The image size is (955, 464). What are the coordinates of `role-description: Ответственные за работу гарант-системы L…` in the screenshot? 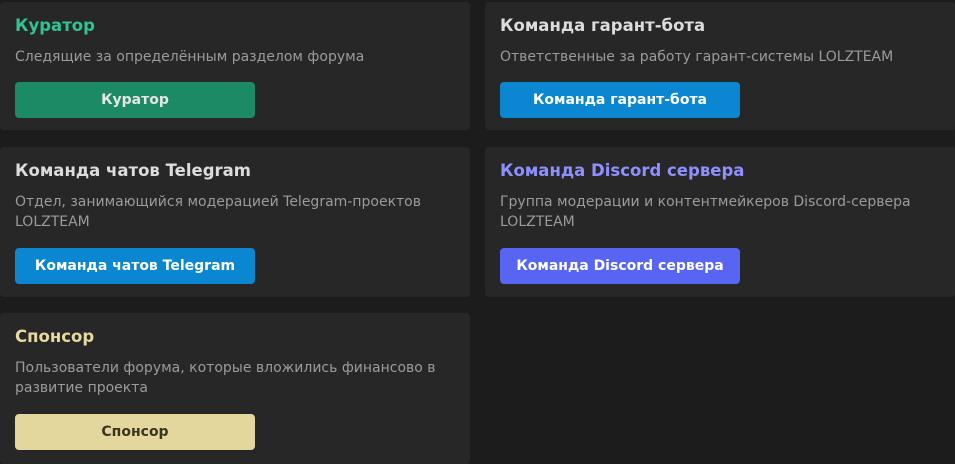 It's located at (697, 57).